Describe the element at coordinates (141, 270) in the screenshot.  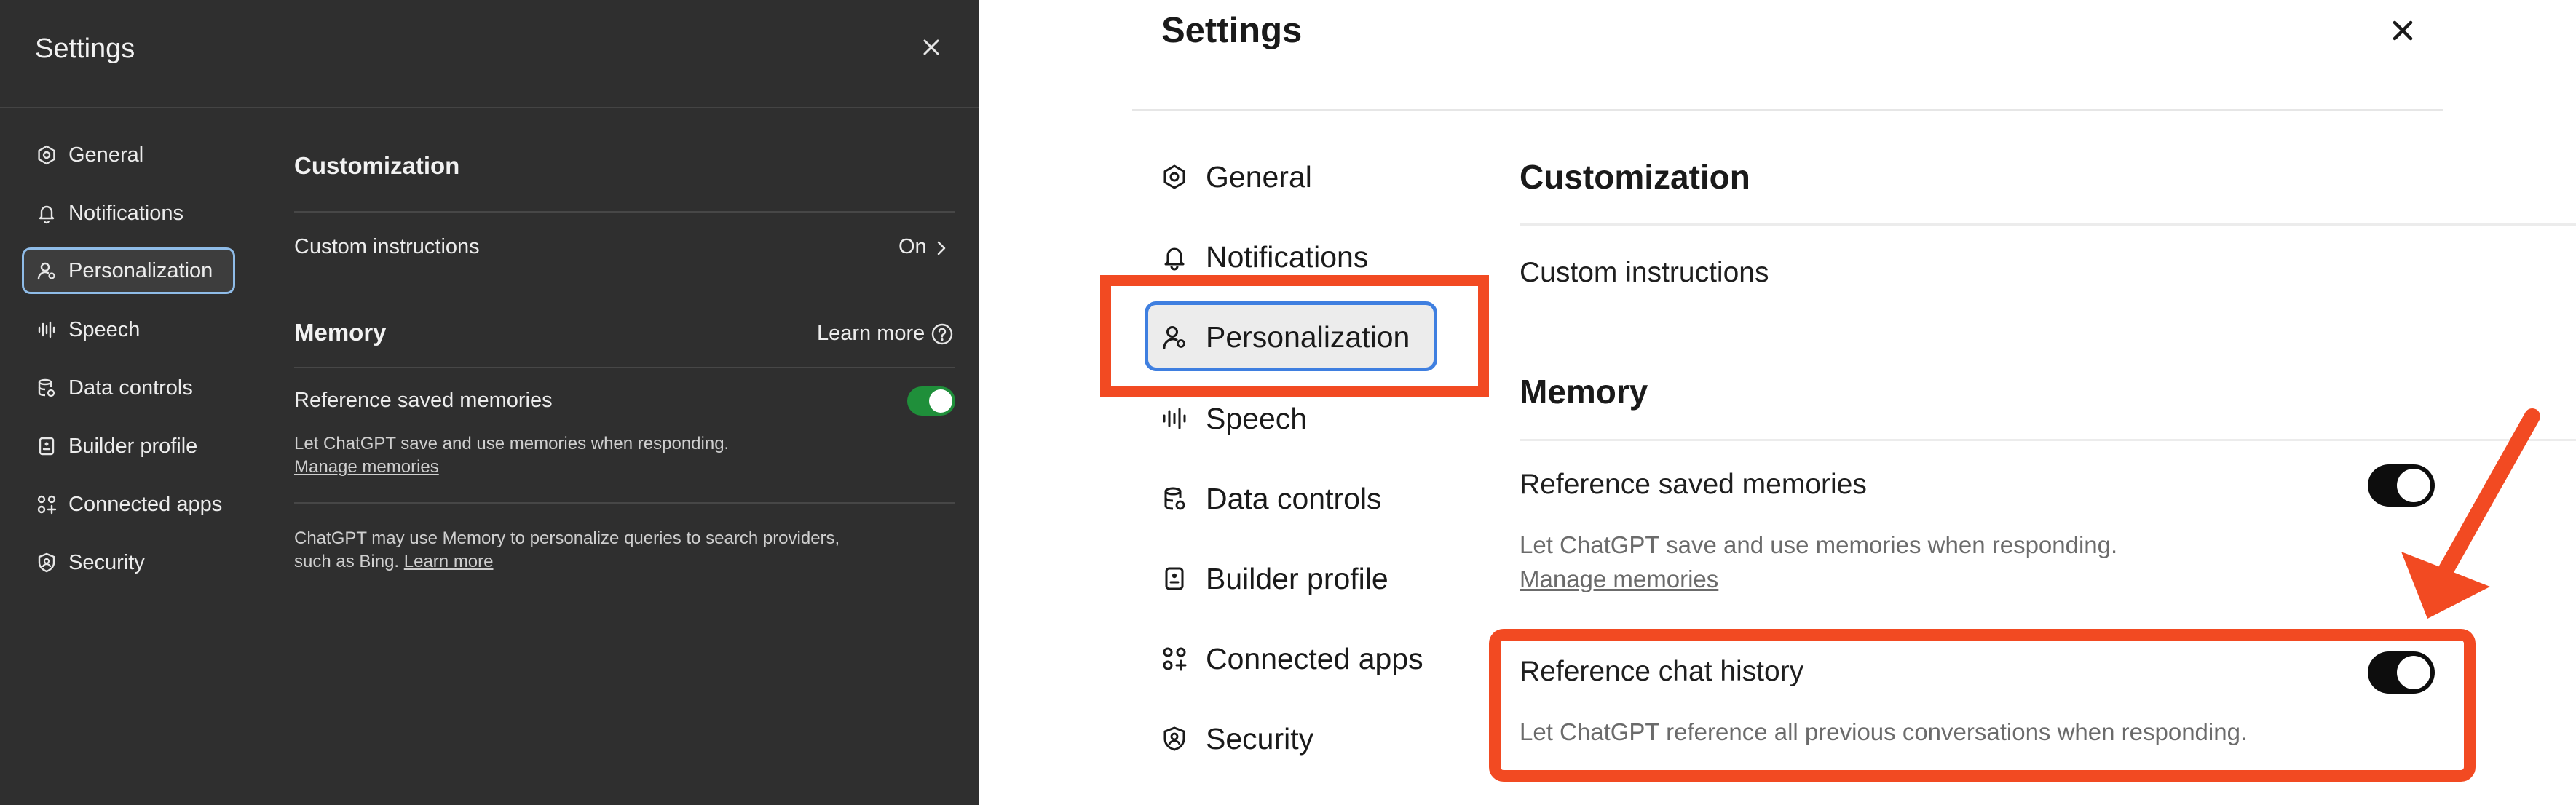
I see `nav-label-personalization: Personalization` at that location.